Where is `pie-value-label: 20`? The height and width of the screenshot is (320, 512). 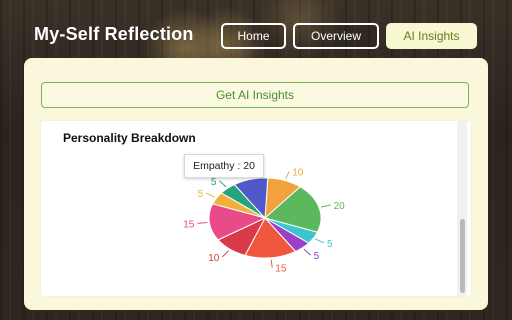 pie-value-label: 20 is located at coordinates (340, 206).